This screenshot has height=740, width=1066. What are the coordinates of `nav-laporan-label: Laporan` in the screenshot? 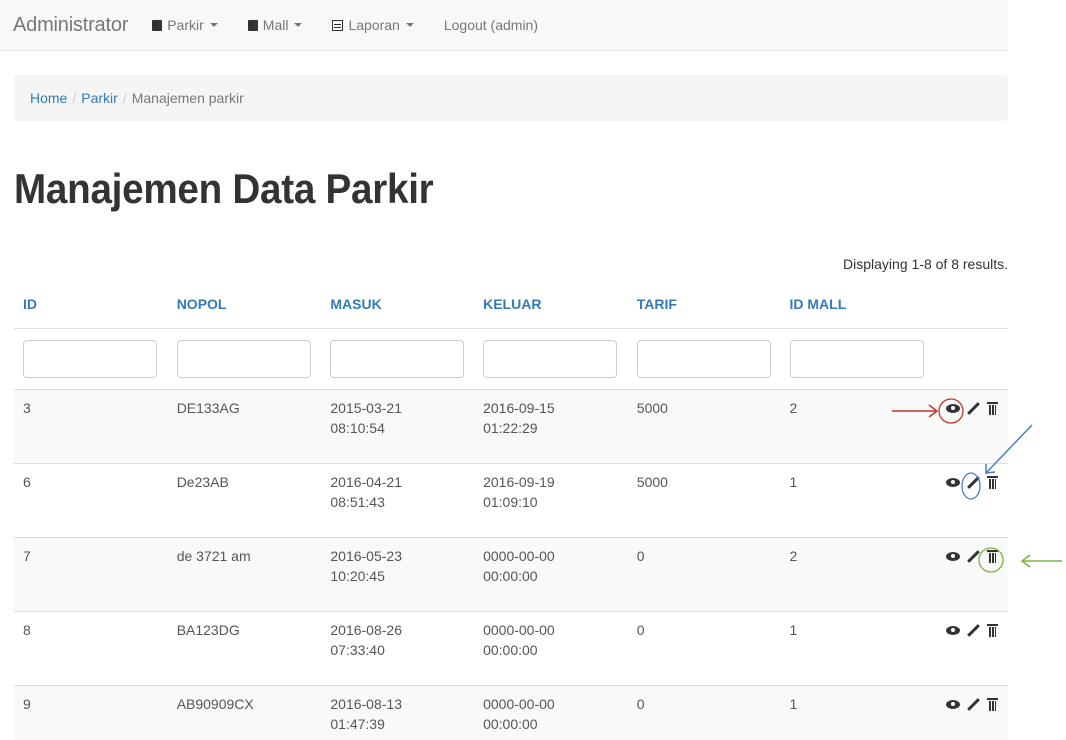 It's located at (374, 25).